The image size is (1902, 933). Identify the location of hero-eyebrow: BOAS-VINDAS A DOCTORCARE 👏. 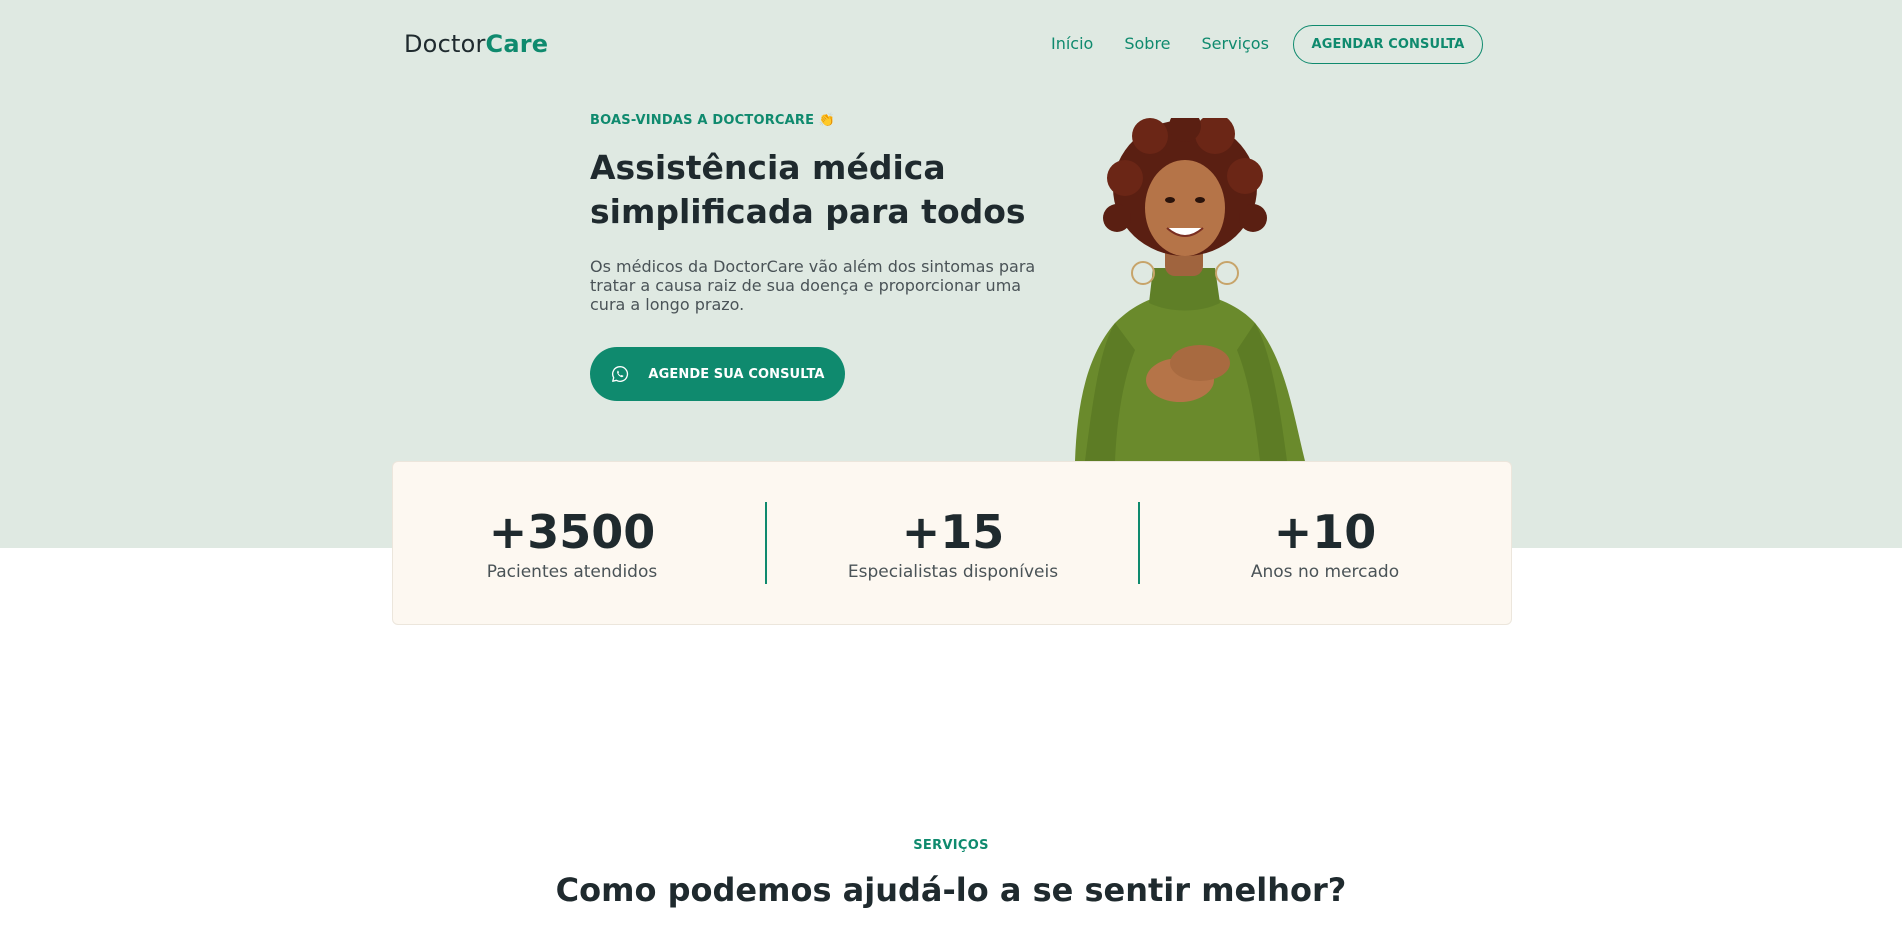
(713, 120).